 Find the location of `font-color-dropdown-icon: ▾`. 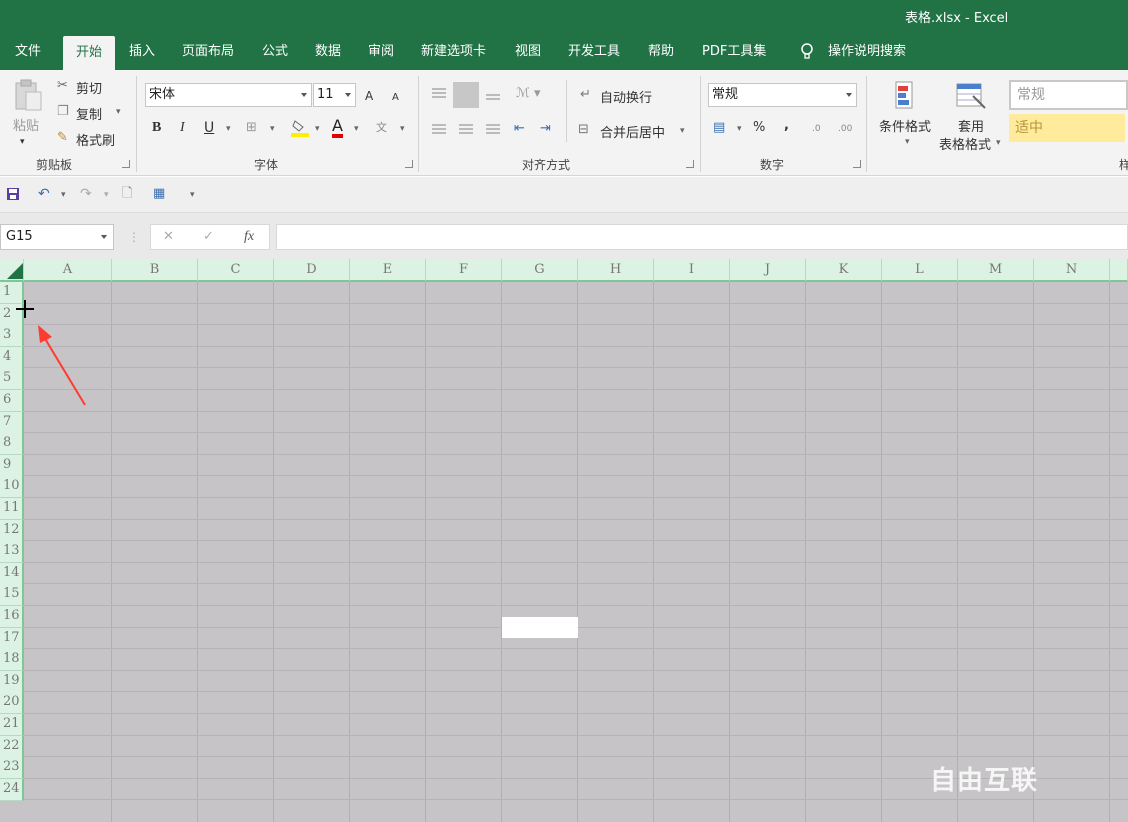

font-color-dropdown-icon: ▾ is located at coordinates (356, 129).